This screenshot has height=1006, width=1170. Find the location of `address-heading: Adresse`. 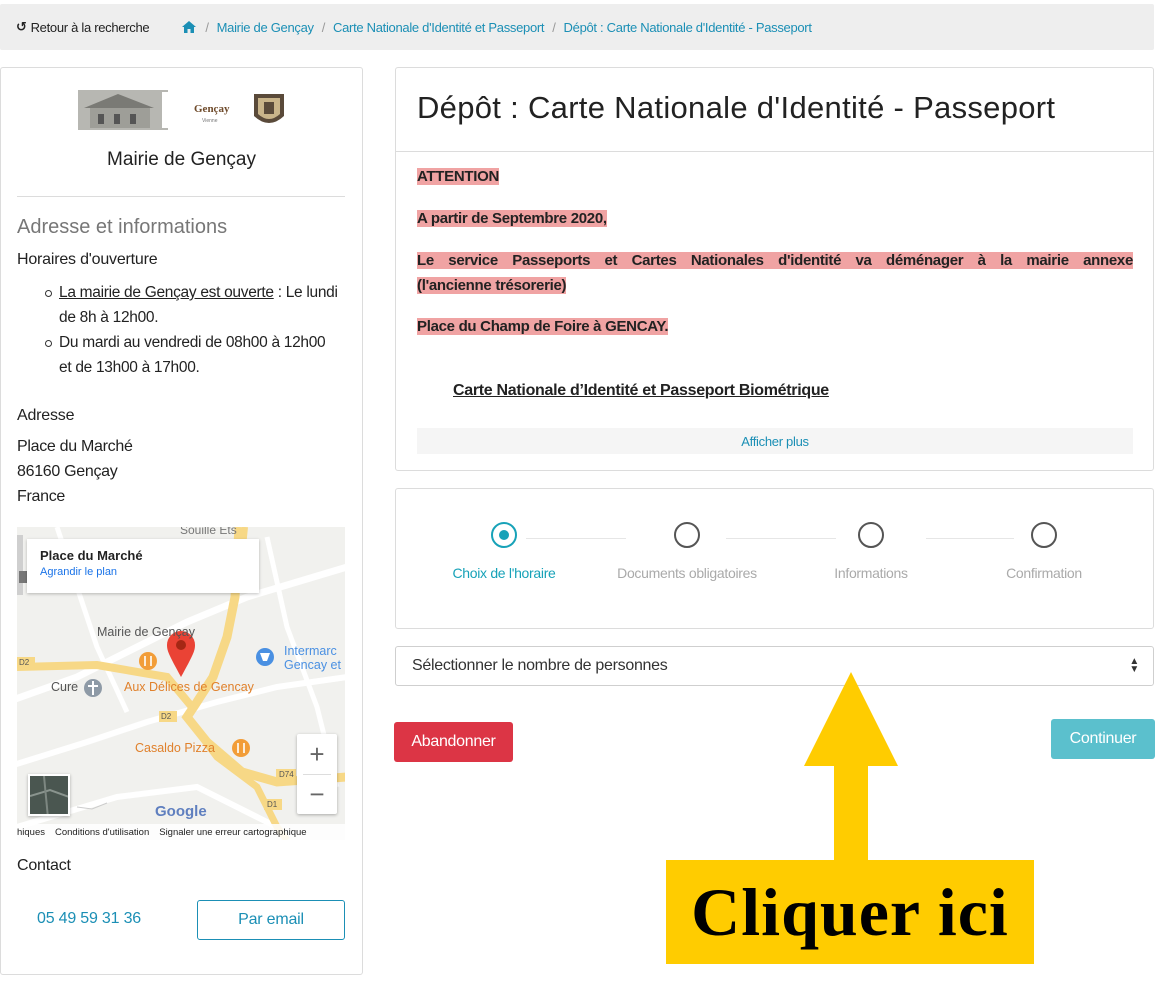

address-heading: Adresse is located at coordinates (46, 415).